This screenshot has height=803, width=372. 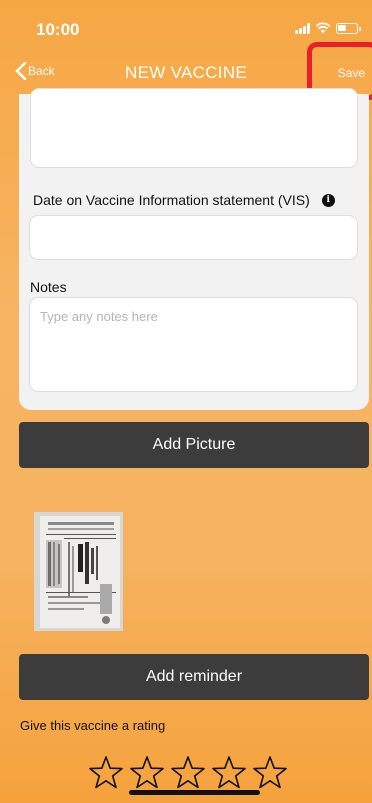 What do you see at coordinates (194, 677) in the screenshot?
I see `add-reminder-button: Add reminder` at bounding box center [194, 677].